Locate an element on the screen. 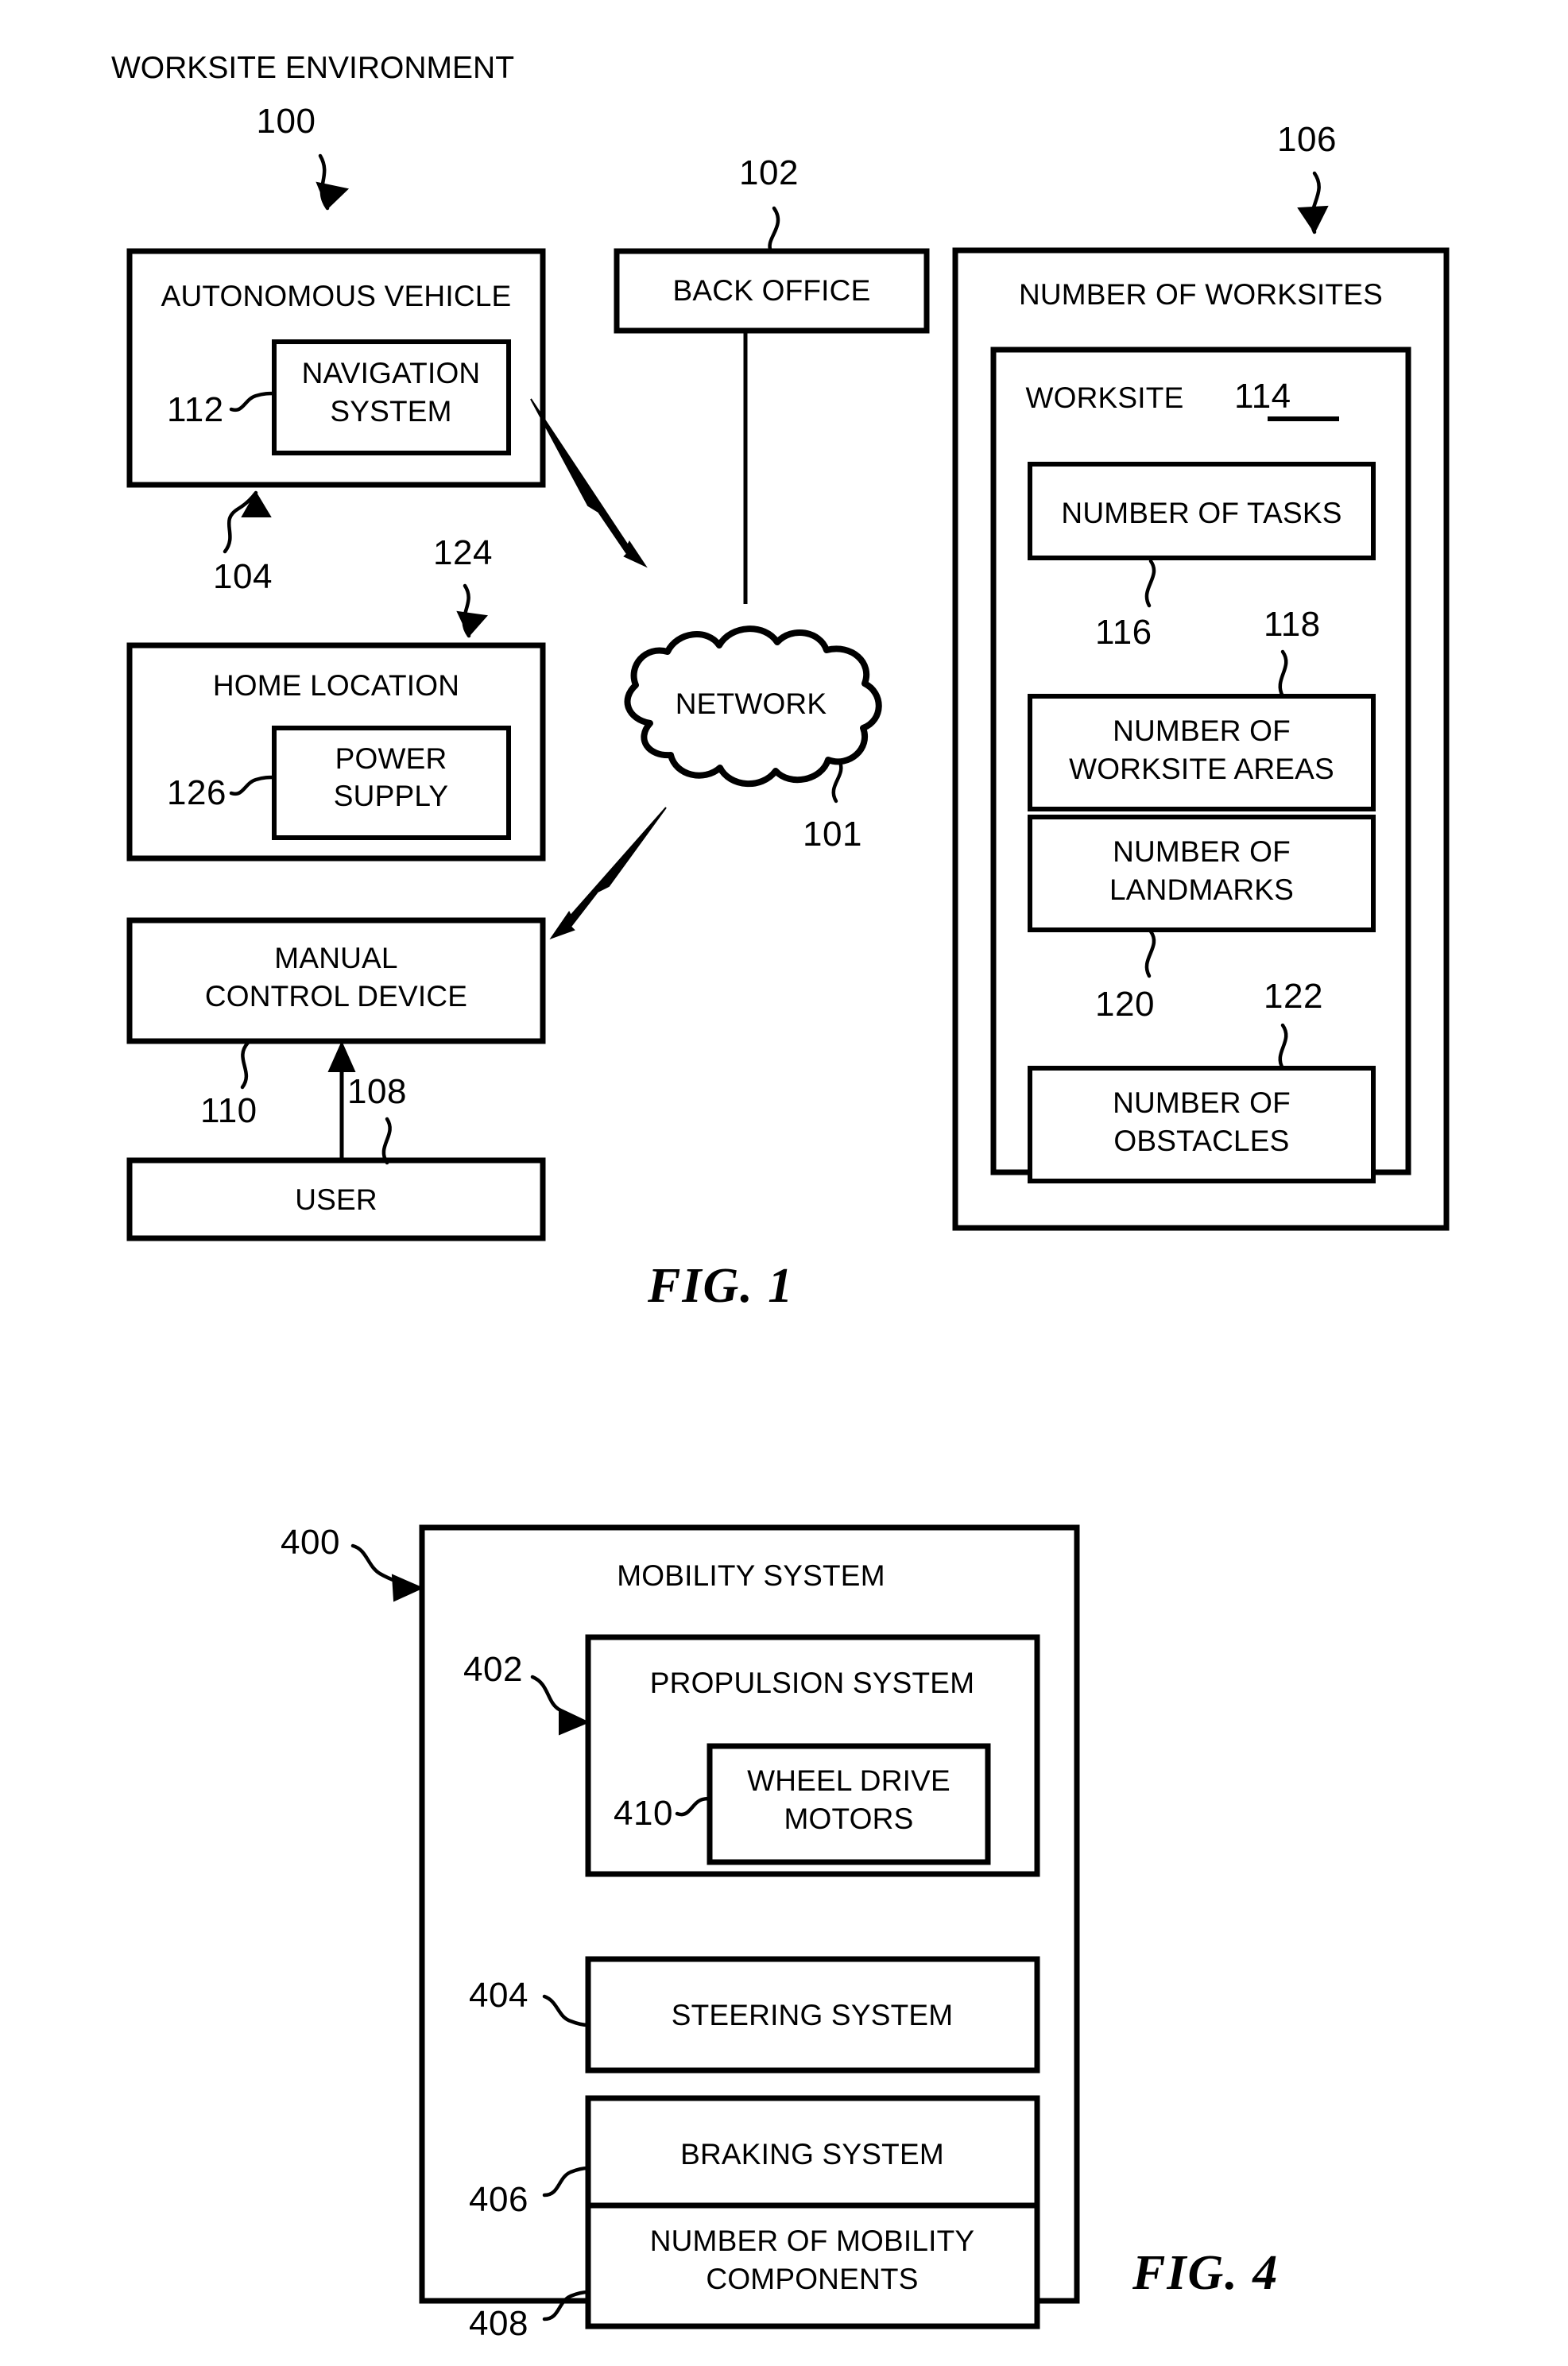 The height and width of the screenshot is (2366, 1568). ref-114: 114 is located at coordinates (1262, 396).